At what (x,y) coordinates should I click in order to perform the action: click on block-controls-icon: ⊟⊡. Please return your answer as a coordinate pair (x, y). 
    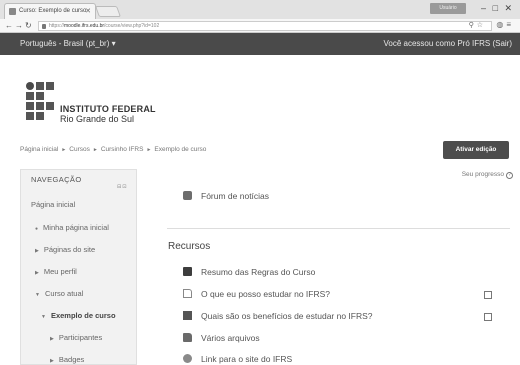
    Looking at the image, I should click on (122, 187).